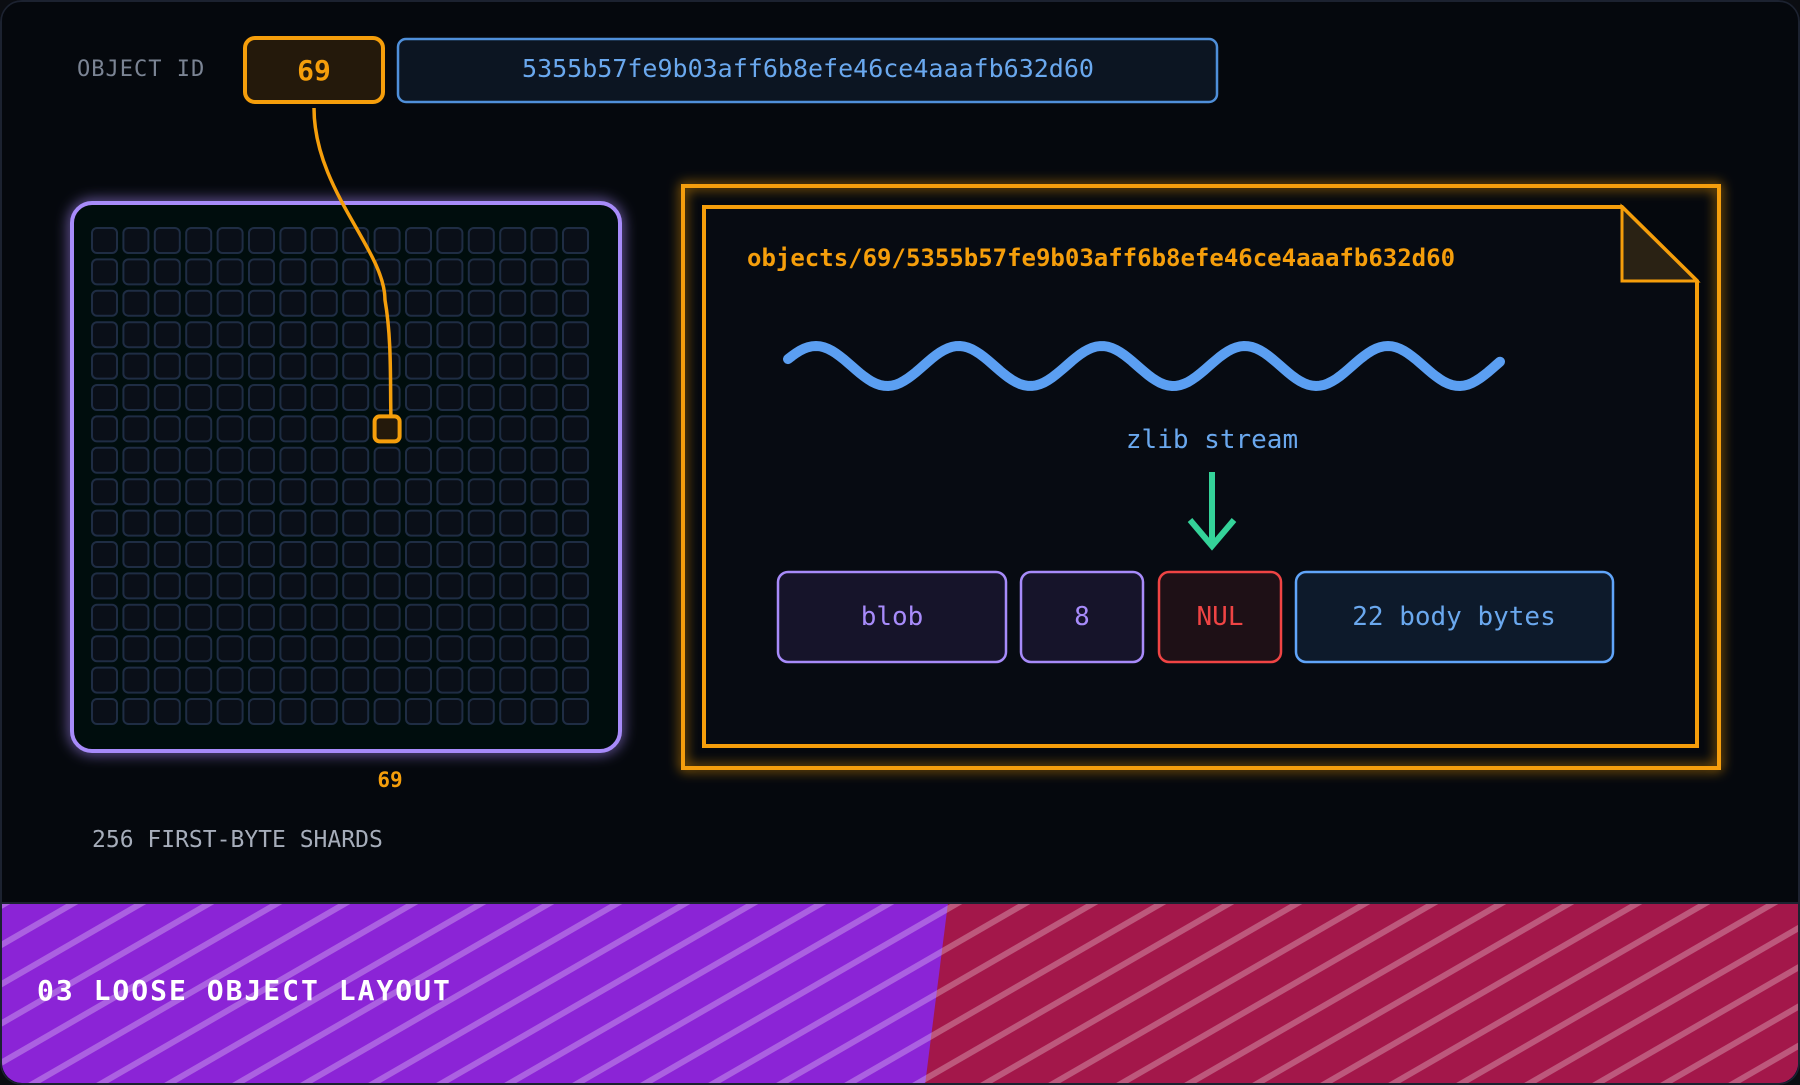 This screenshot has width=1800, height=1085. What do you see at coordinates (1454, 617) in the screenshot?
I see `field-body-label: 22 body bytes` at bounding box center [1454, 617].